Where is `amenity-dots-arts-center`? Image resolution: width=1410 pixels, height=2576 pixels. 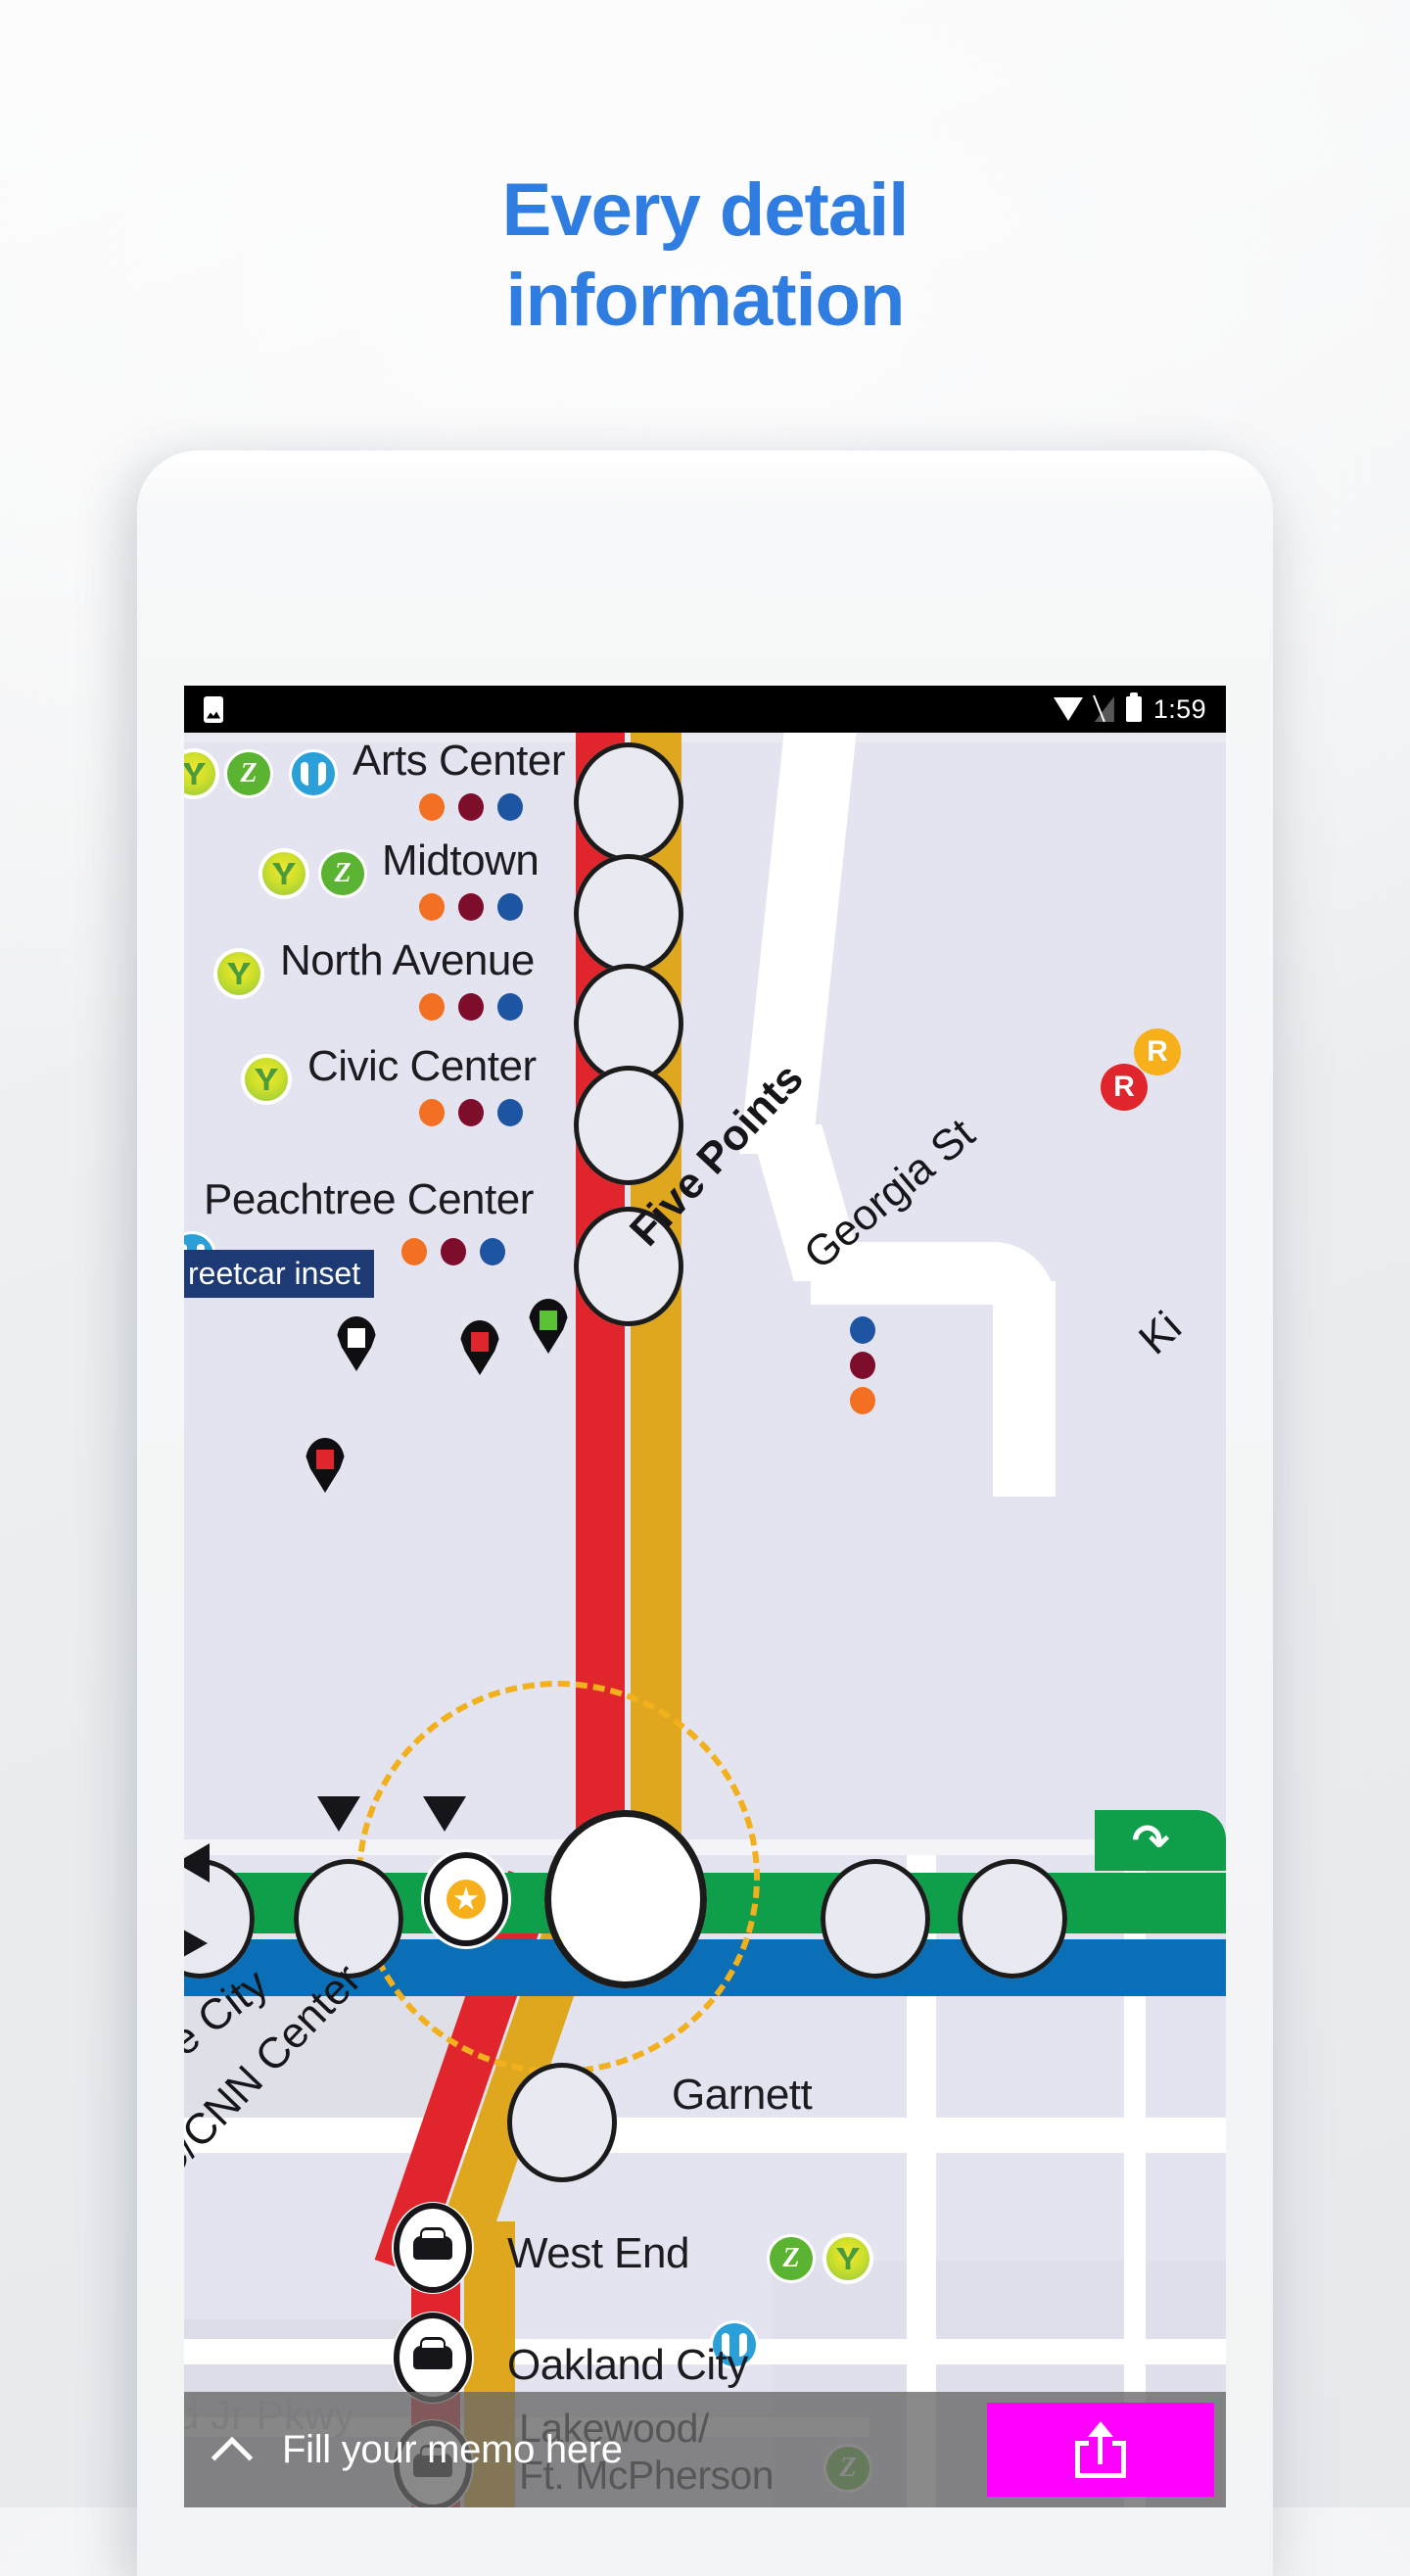 amenity-dots-arts-center is located at coordinates (471, 807).